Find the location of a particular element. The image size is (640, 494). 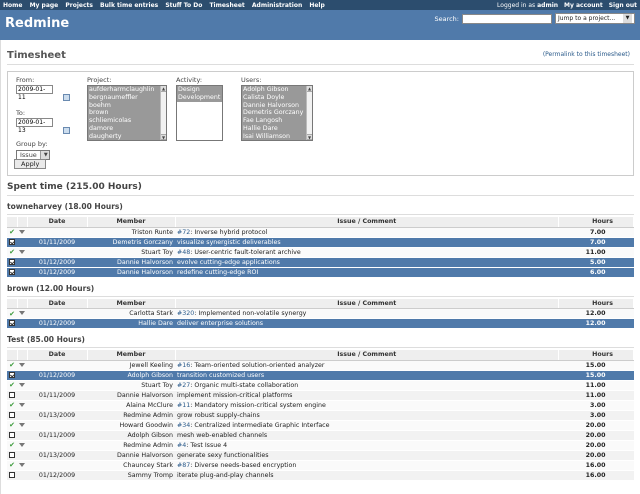

issue-link: #11 is located at coordinates (183, 405).